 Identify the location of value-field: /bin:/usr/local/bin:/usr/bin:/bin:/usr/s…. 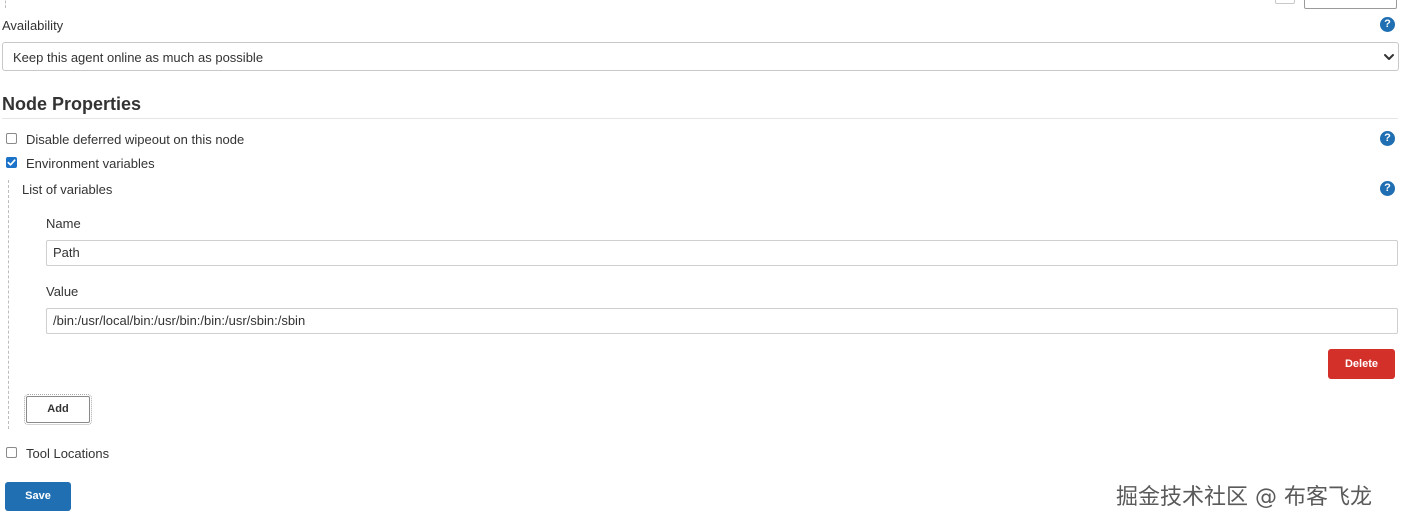
(722, 321).